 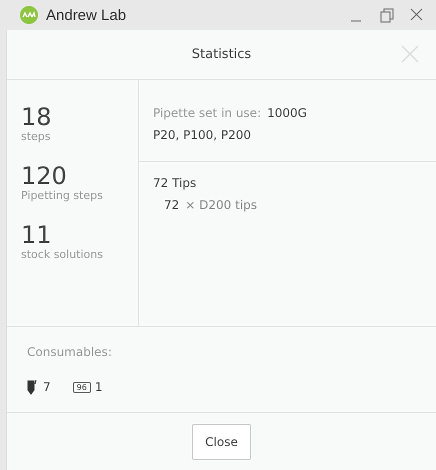 What do you see at coordinates (222, 54) in the screenshot?
I see `dialog-title: Statistics` at bounding box center [222, 54].